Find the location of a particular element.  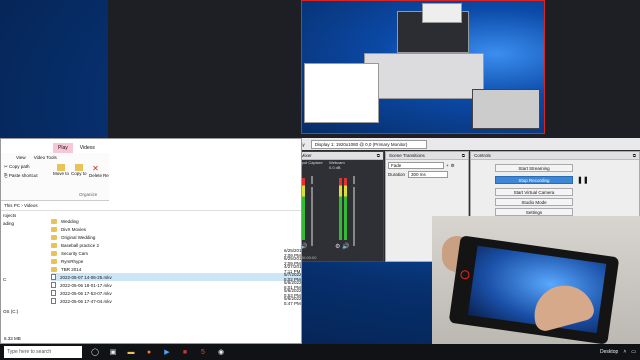

html5-icon: 5 is located at coordinates (203, 352).